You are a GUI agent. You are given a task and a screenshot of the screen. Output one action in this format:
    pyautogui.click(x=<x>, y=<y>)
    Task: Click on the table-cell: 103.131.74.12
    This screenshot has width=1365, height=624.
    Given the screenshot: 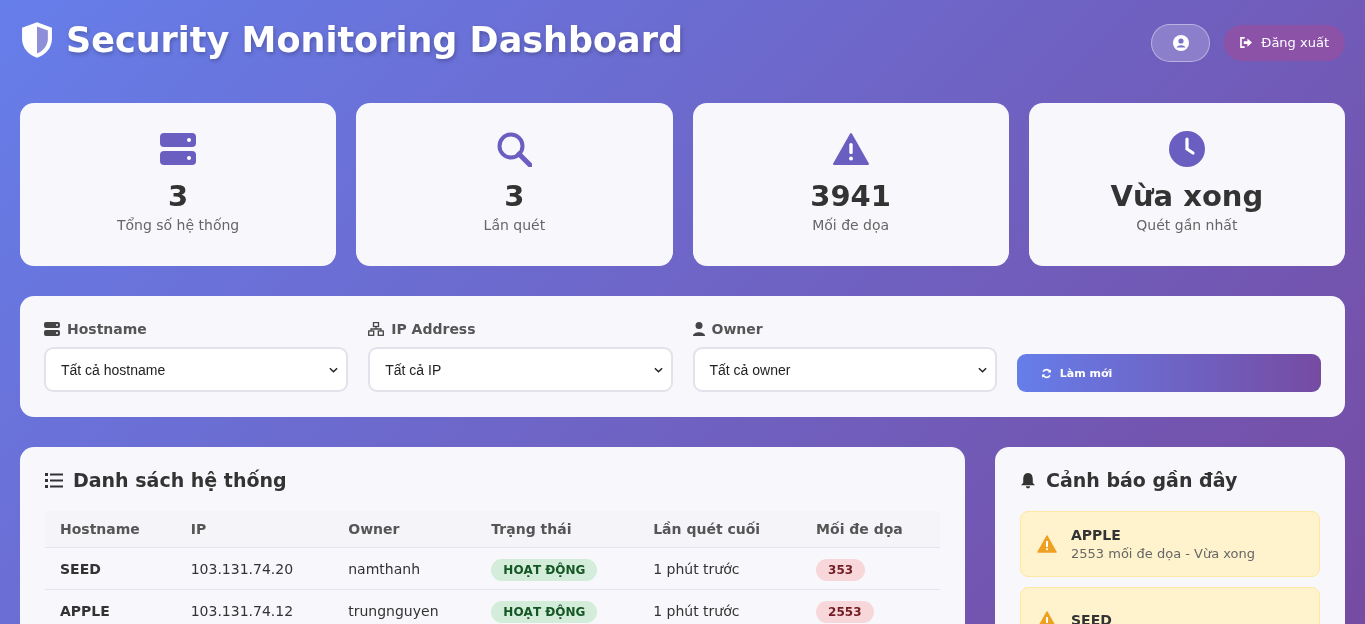 What is the action you would take?
    pyautogui.click(x=254, y=606)
    